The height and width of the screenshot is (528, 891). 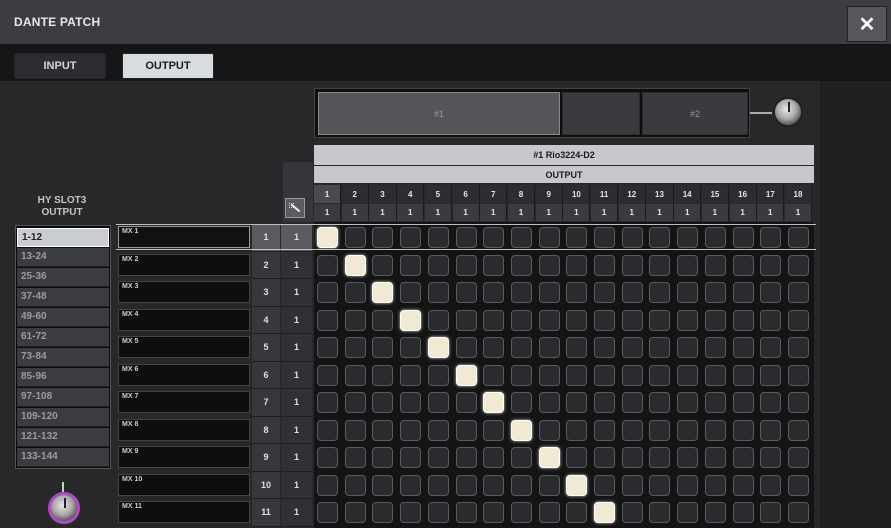 What do you see at coordinates (788, 112) in the screenshot?
I see `bank-scroll-knob` at bounding box center [788, 112].